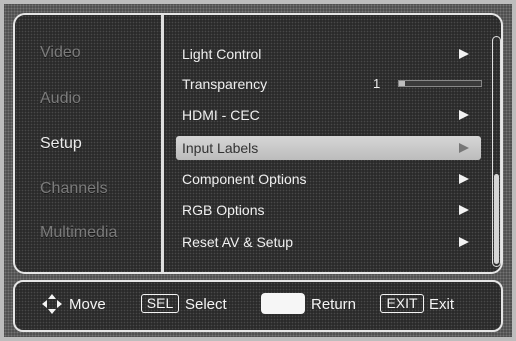 The width and height of the screenshot is (516, 341). Describe the element at coordinates (61, 144) in the screenshot. I see `sidebar-item-setup: Setup` at that location.